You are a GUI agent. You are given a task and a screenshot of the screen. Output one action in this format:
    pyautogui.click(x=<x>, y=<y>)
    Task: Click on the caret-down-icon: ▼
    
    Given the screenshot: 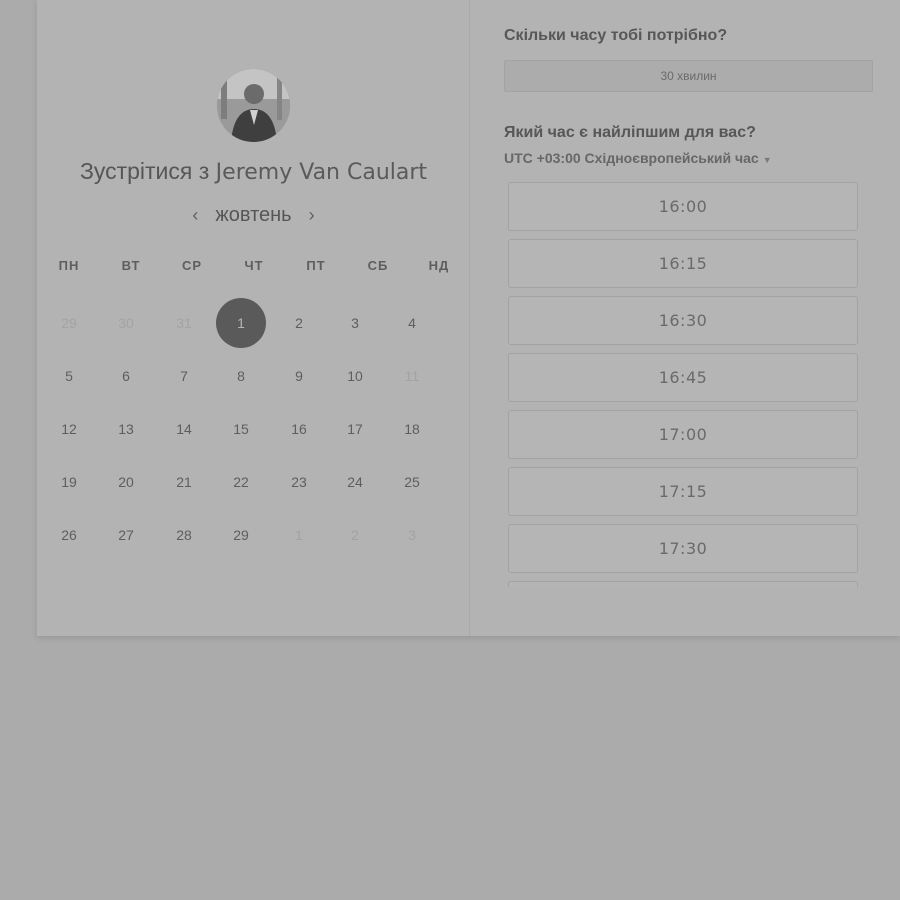 What is the action you would take?
    pyautogui.click(x=767, y=160)
    